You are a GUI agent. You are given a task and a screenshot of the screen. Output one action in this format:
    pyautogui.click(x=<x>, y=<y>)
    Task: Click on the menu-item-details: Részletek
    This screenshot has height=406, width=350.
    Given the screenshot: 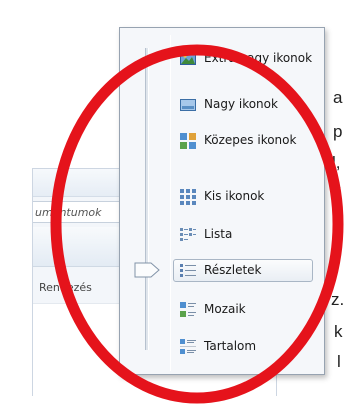 What is the action you would take?
    pyautogui.click(x=243, y=270)
    